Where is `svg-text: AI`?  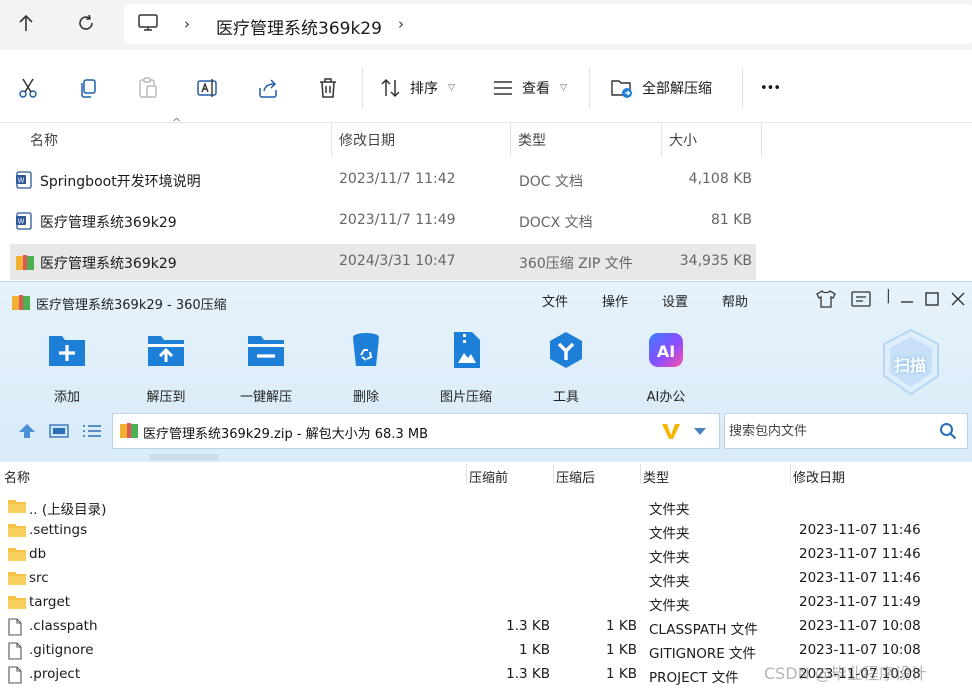 svg-text: AI is located at coordinates (666, 351).